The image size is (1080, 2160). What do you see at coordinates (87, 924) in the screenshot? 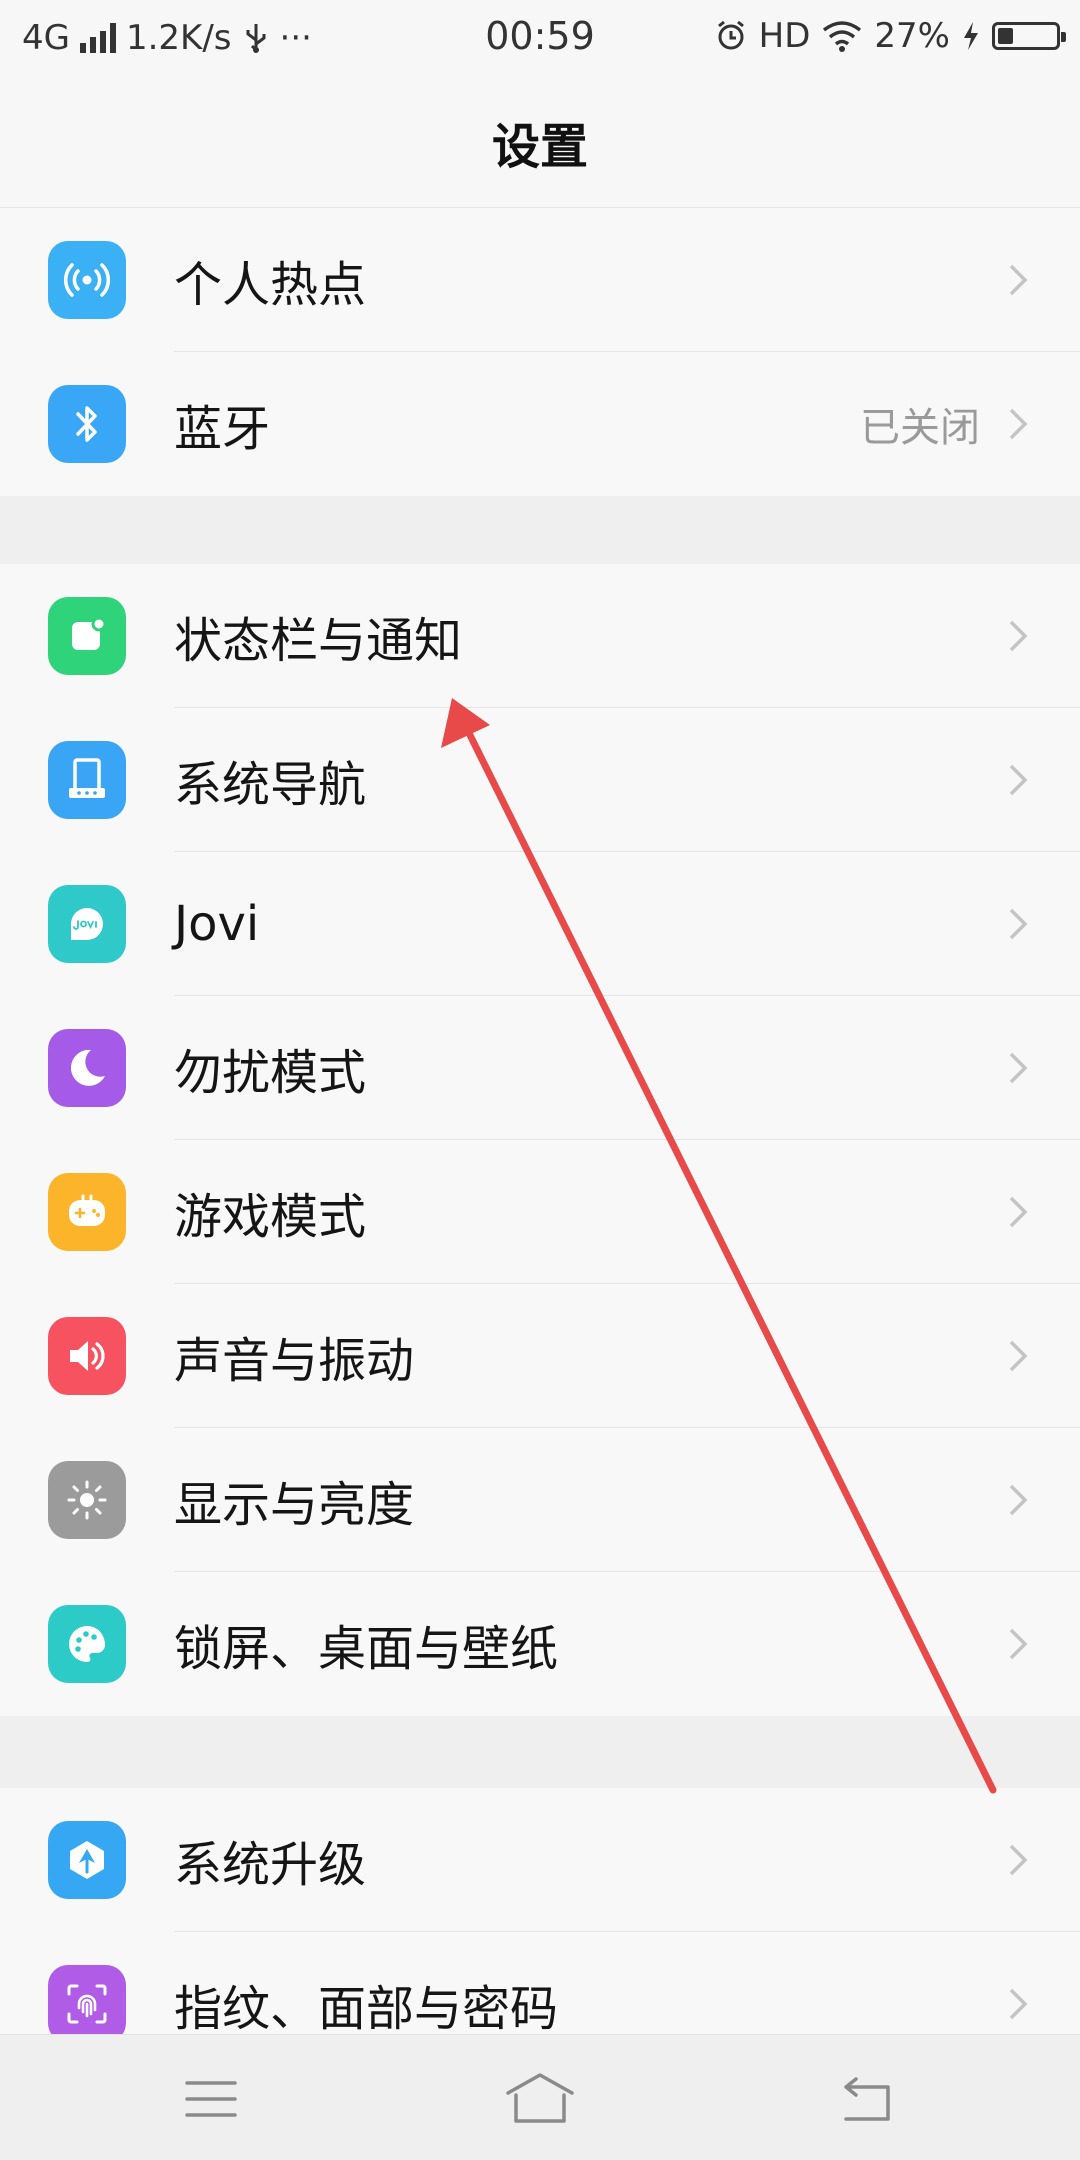
I see `jovi-icon` at bounding box center [87, 924].